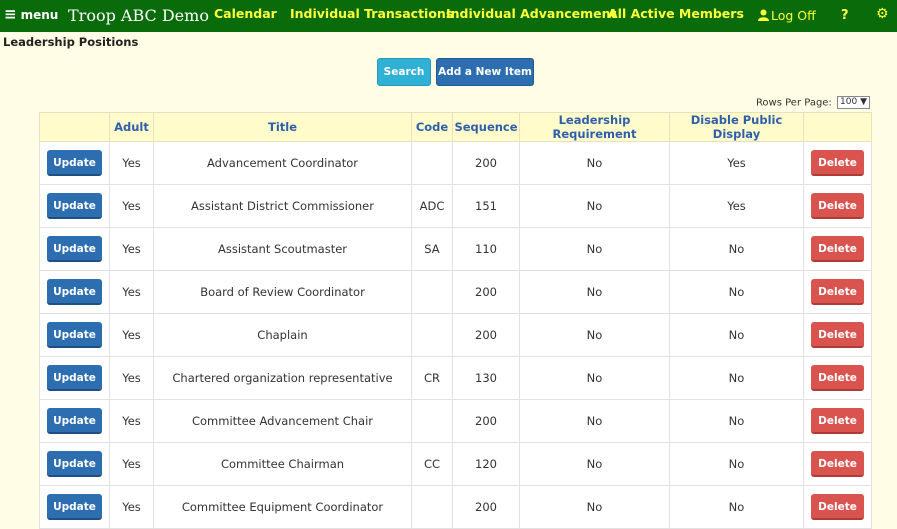  Describe the element at coordinates (282, 421) in the screenshot. I see `title-cell: Committee Advancement Chair` at that location.